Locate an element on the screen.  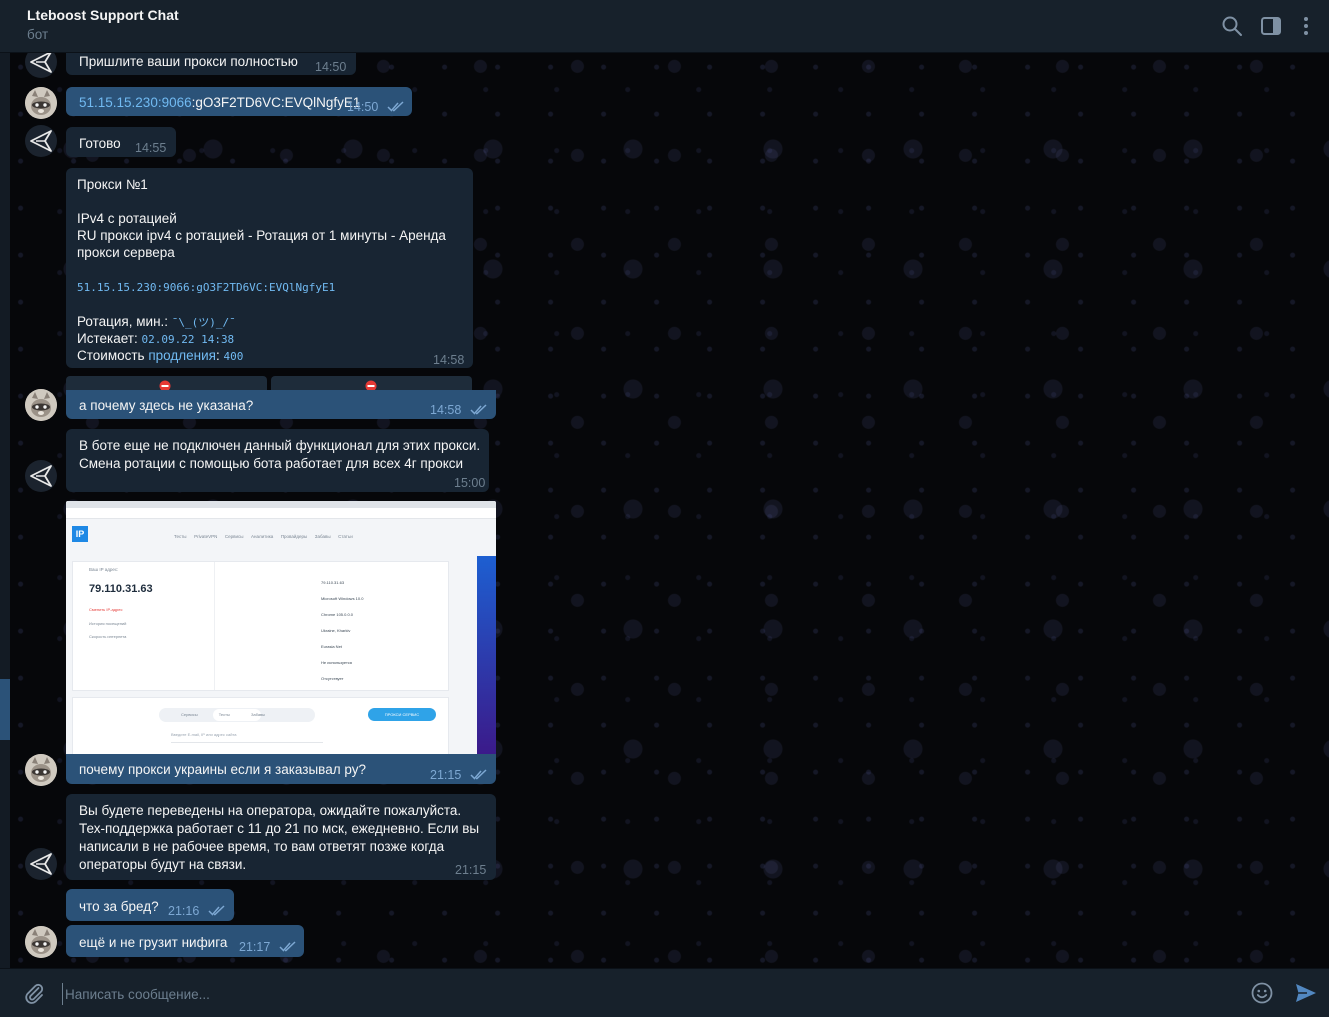
promo-banner is located at coordinates (486, 655).